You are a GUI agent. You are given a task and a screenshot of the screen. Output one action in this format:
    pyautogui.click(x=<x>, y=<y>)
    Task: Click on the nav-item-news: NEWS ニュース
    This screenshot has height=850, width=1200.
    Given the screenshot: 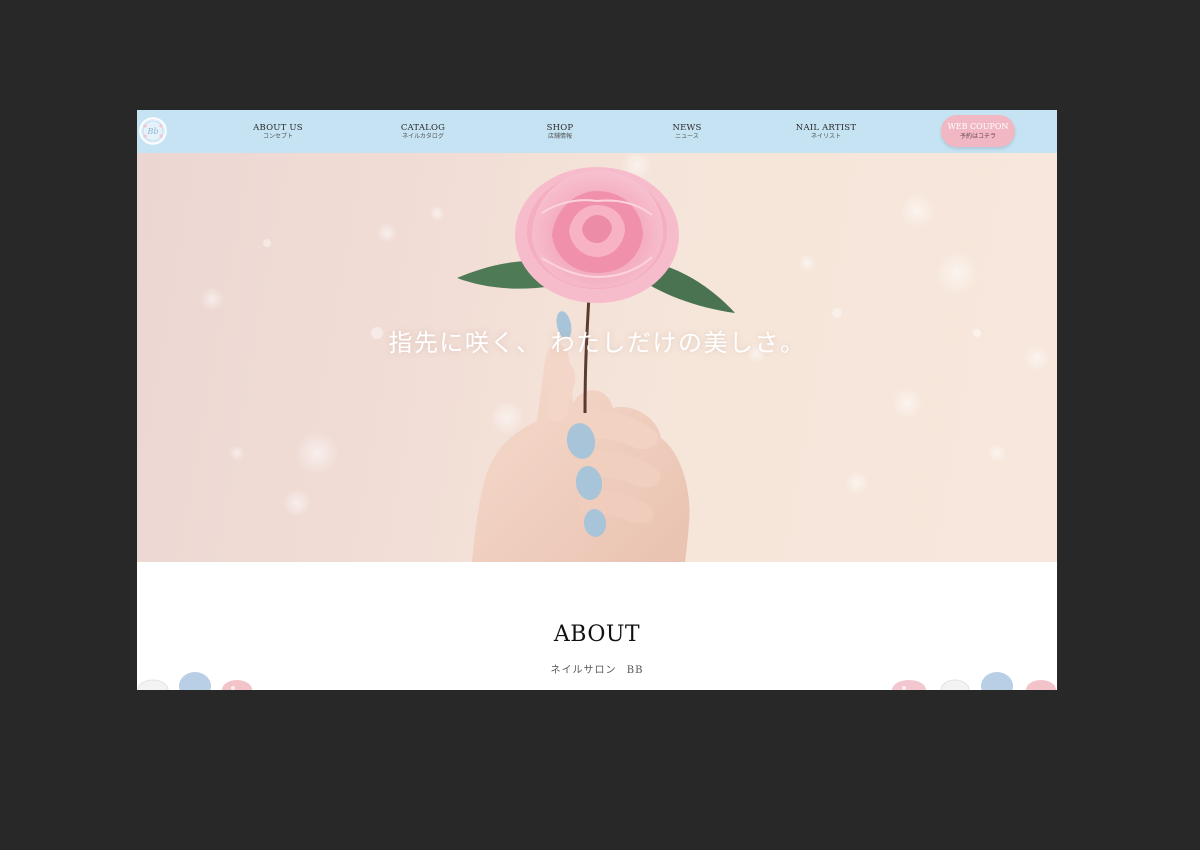 What is the action you would take?
    pyautogui.click(x=686, y=132)
    